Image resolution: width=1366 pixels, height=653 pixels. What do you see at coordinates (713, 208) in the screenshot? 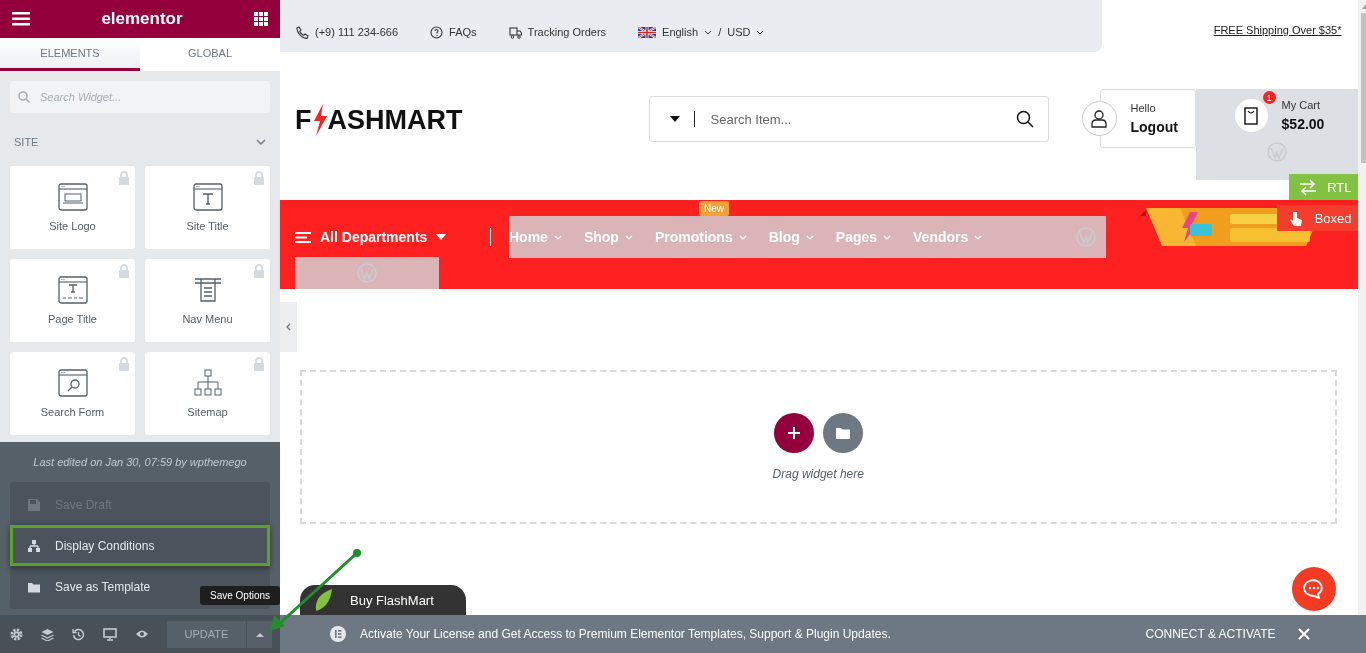
I see `new-badge: New` at bounding box center [713, 208].